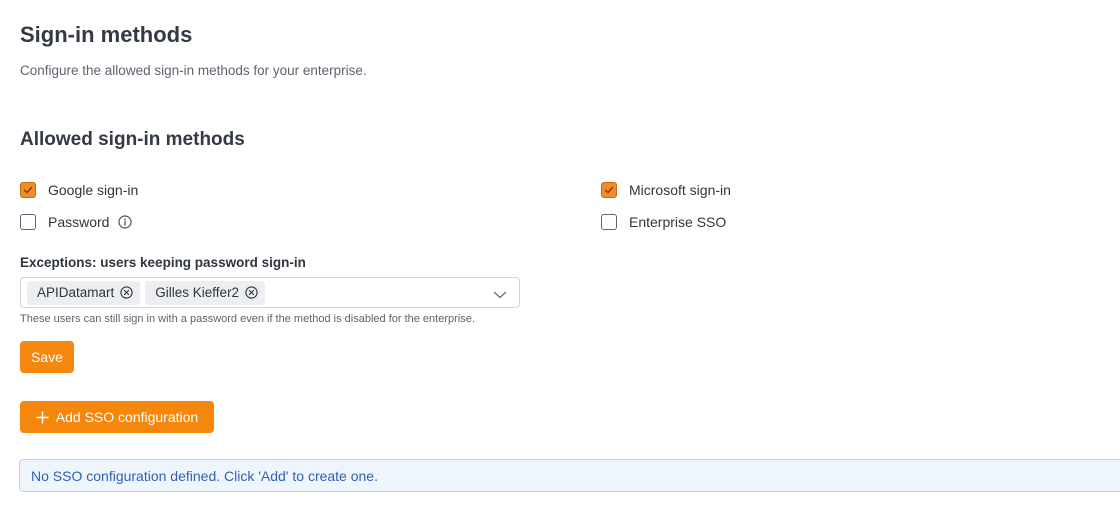  What do you see at coordinates (609, 222) in the screenshot?
I see `enterprise-sso-checkbox` at bounding box center [609, 222].